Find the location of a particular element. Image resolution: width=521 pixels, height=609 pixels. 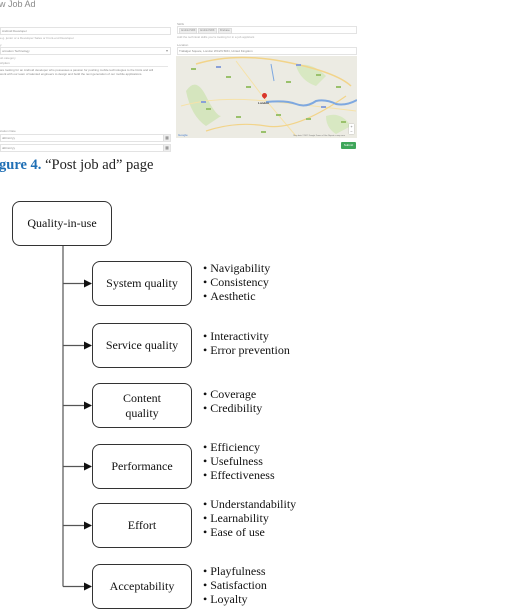

node-label: Service quality is located at coordinates (142, 345).